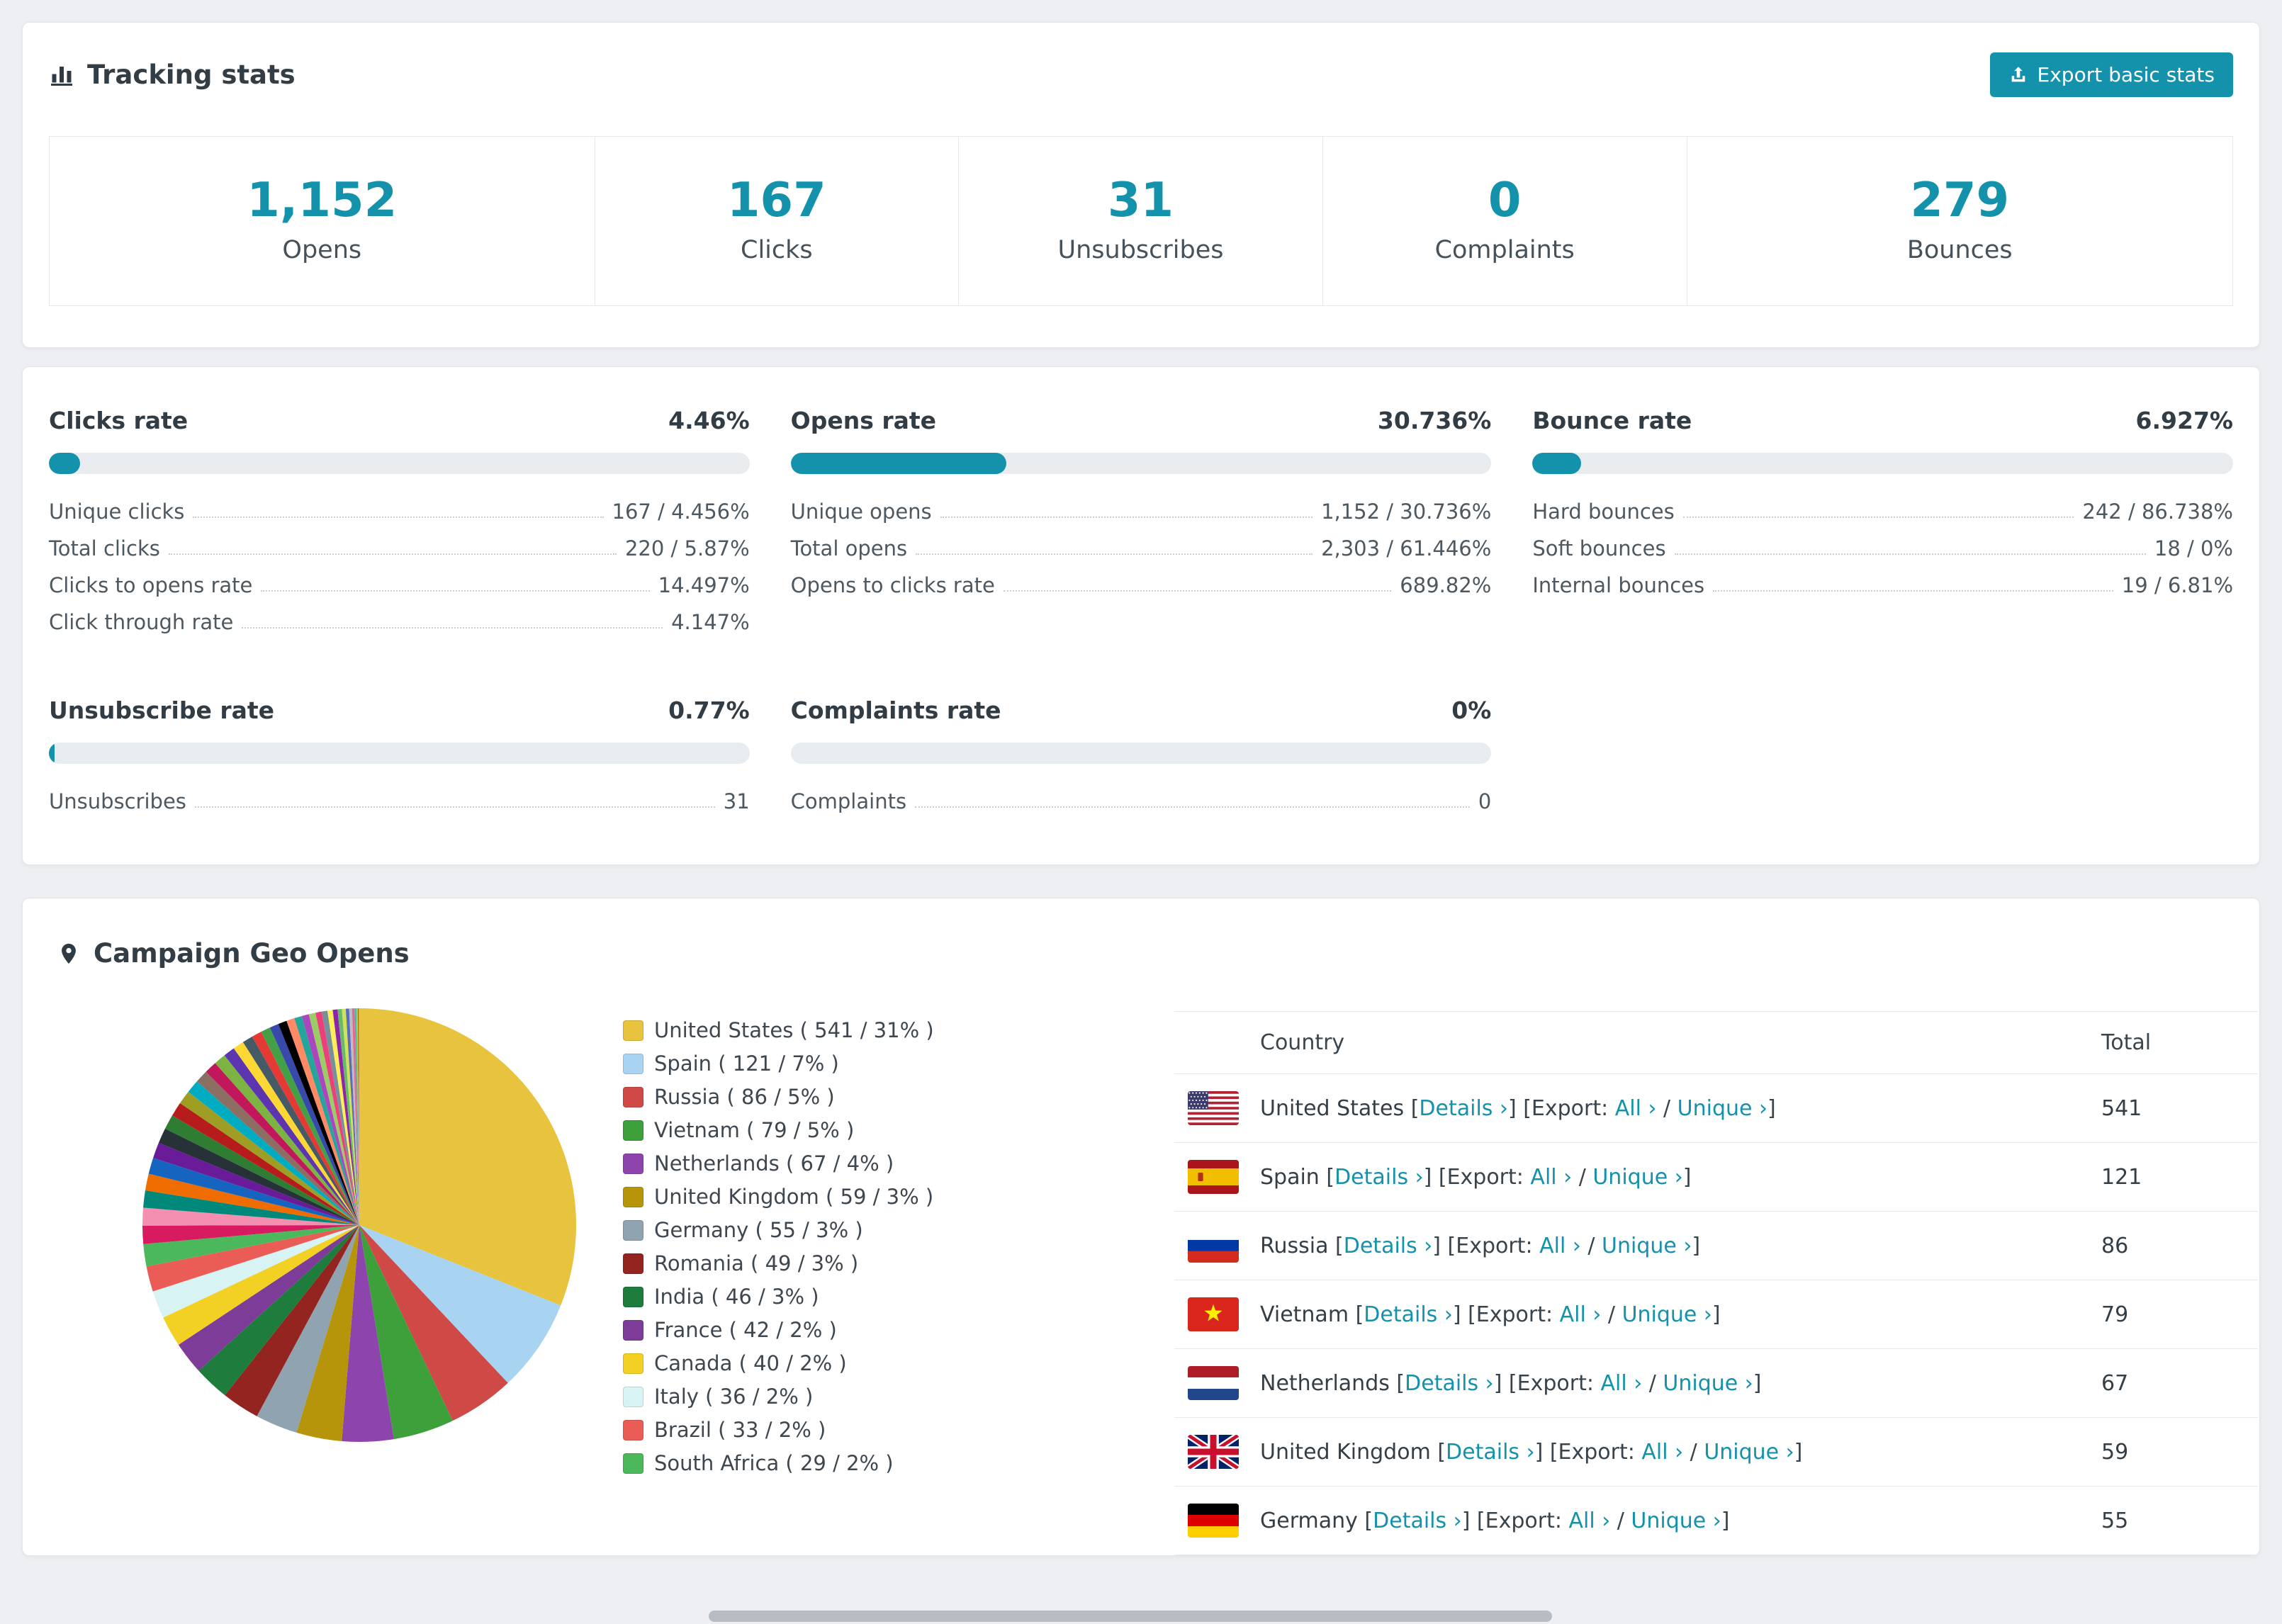  Describe the element at coordinates (778, 1097) in the screenshot. I see `legend-item: Russia ( 86 / 5% )` at that location.